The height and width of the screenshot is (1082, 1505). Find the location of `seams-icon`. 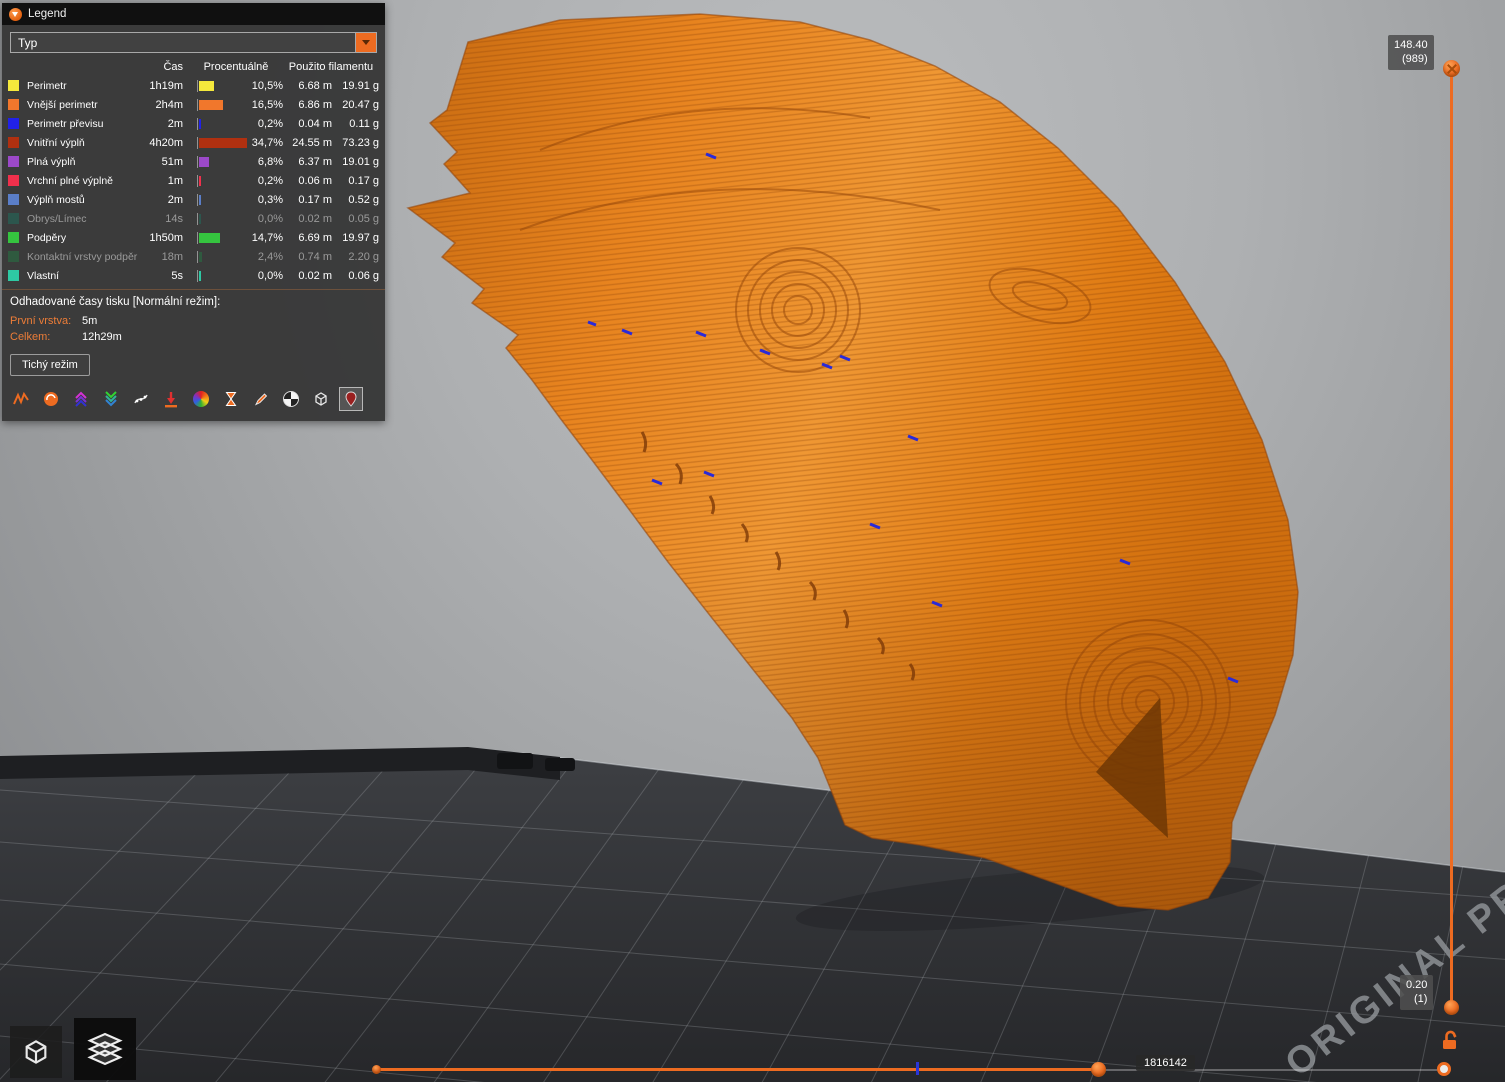

seams-icon is located at coordinates (141, 399).